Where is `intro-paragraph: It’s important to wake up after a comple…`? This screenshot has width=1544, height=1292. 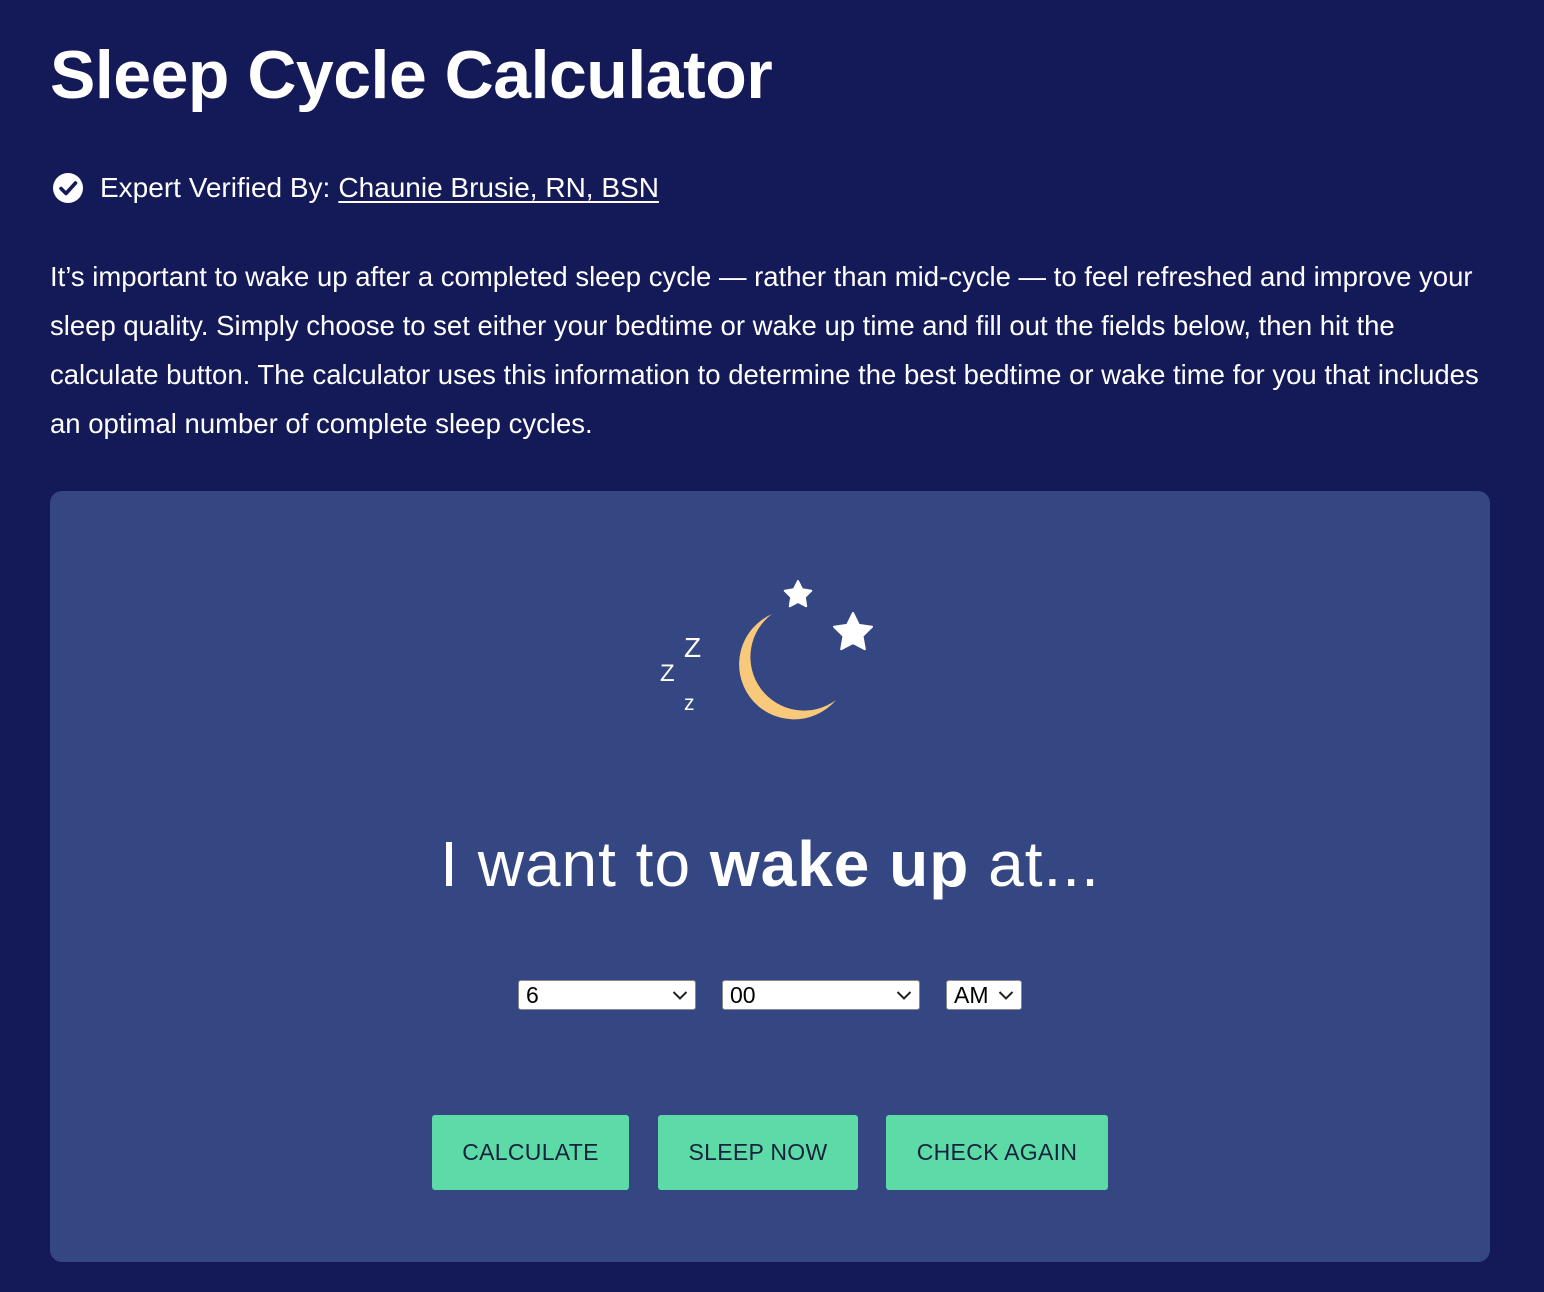
intro-paragraph: It’s important to wake up after a comple… is located at coordinates (764, 350).